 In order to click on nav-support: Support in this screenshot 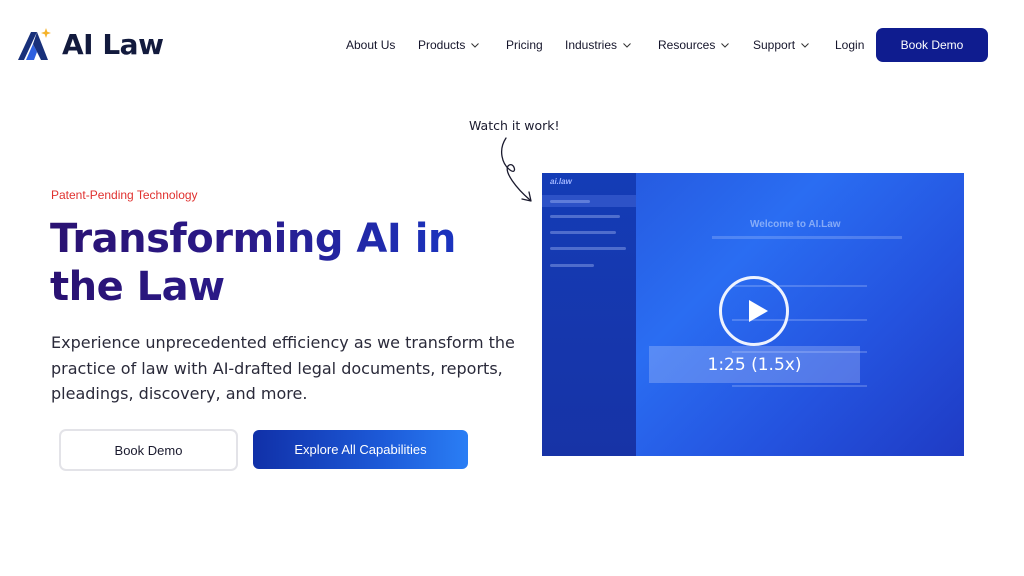, I will do `click(781, 45)`.